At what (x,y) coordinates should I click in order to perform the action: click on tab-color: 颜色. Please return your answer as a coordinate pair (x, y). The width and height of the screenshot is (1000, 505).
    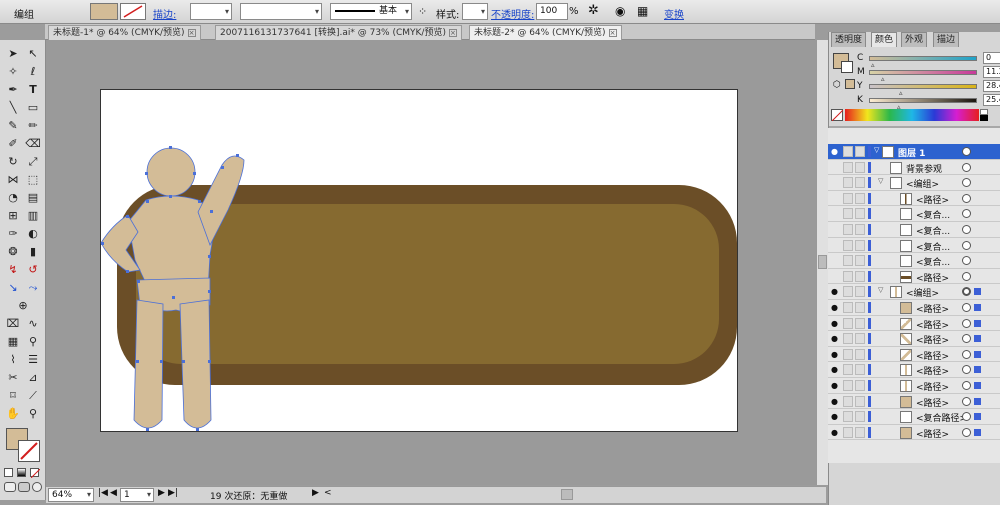
    Looking at the image, I should click on (884, 39).